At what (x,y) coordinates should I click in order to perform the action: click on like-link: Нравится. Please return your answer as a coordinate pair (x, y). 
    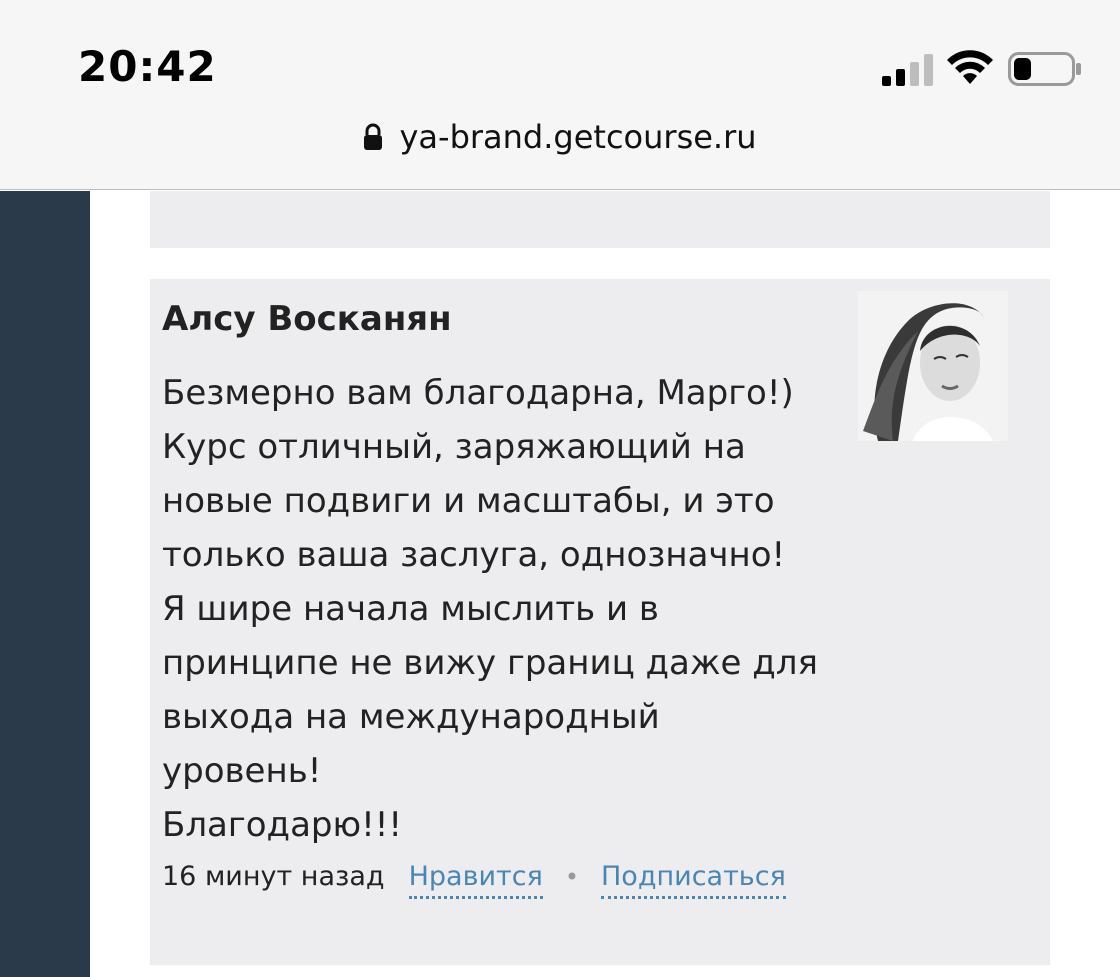
    Looking at the image, I should click on (475, 880).